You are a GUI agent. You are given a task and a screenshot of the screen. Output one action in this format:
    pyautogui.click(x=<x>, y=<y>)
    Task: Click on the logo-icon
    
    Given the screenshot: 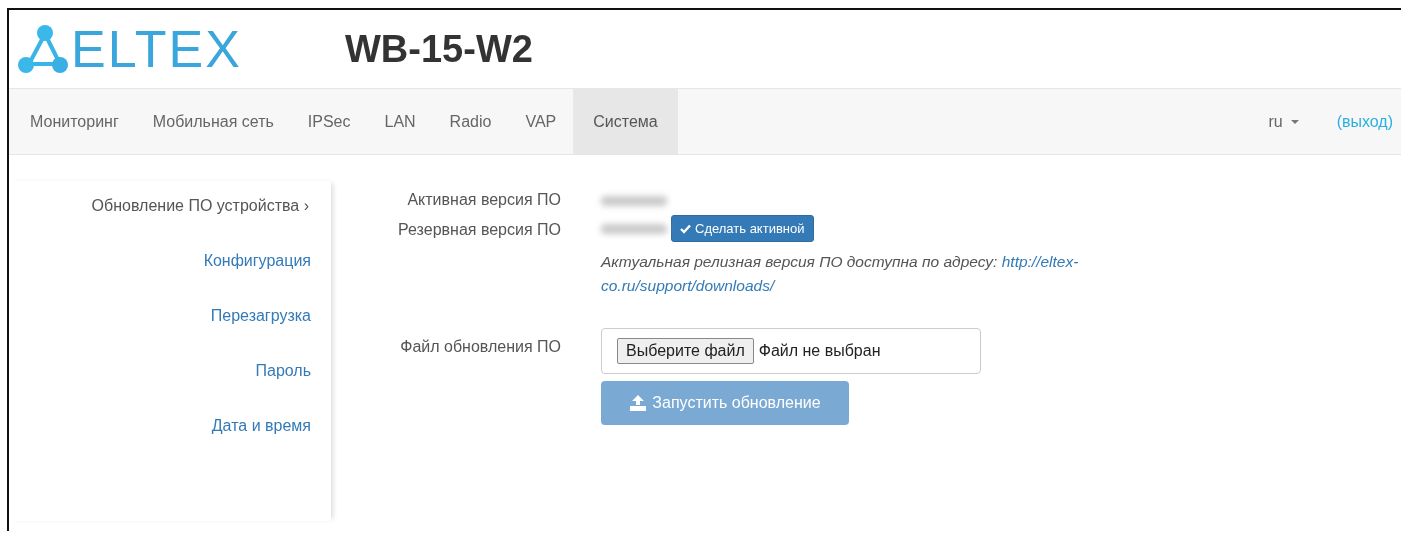 What is the action you would take?
    pyautogui.click(x=43, y=49)
    